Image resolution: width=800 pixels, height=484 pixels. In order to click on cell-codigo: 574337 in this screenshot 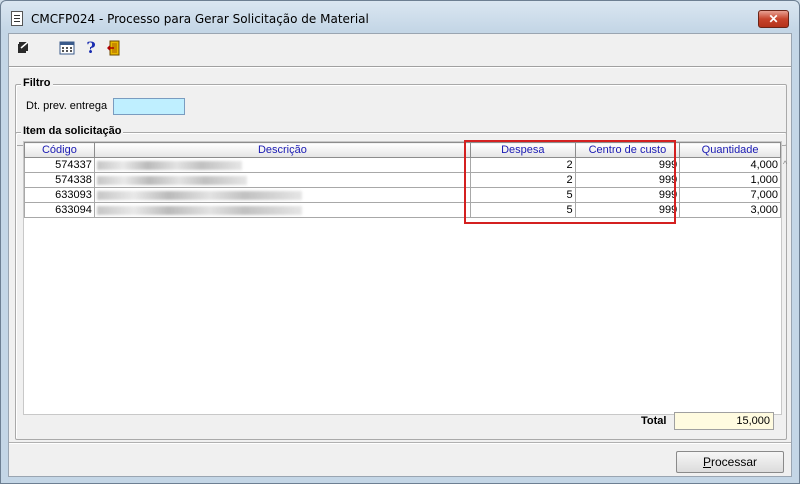, I will do `click(59, 165)`.